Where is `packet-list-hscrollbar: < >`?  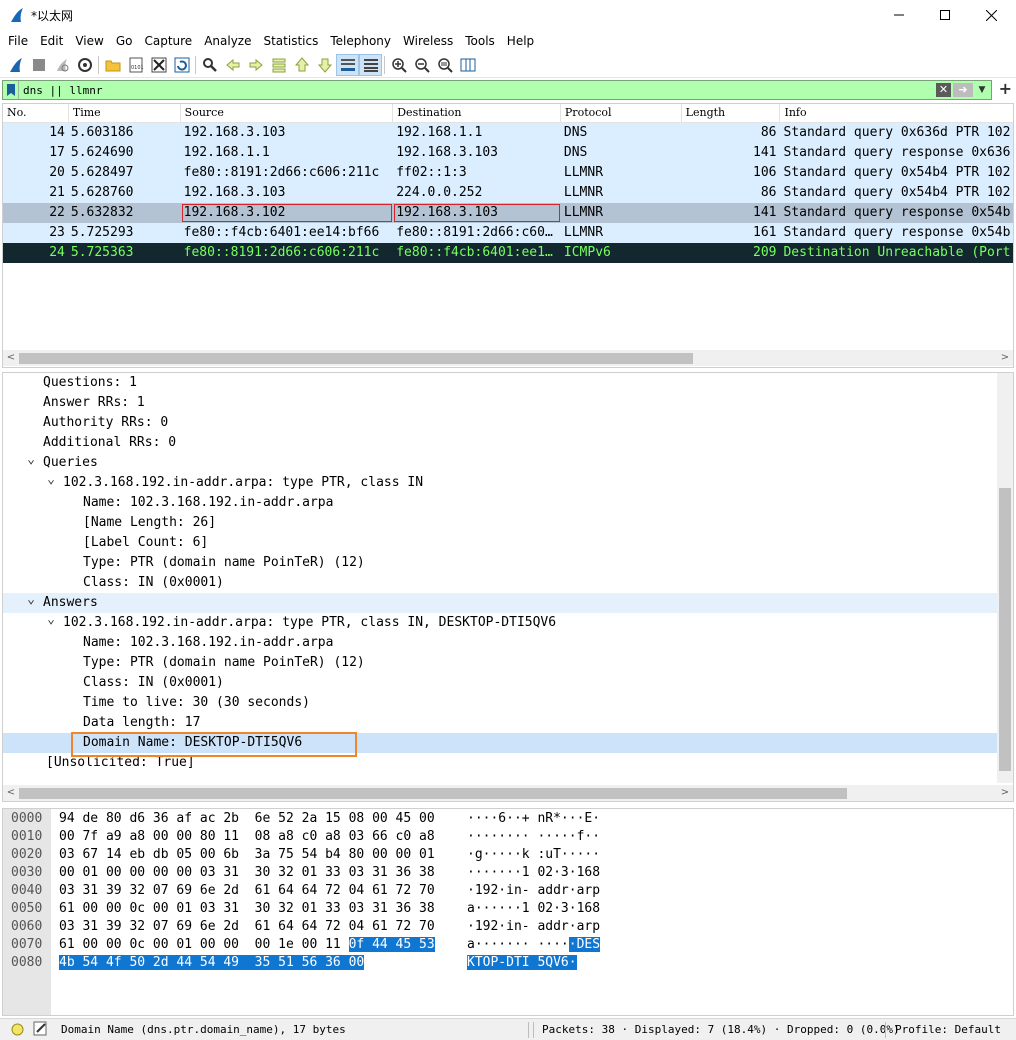 packet-list-hscrollbar: < > is located at coordinates (508, 358).